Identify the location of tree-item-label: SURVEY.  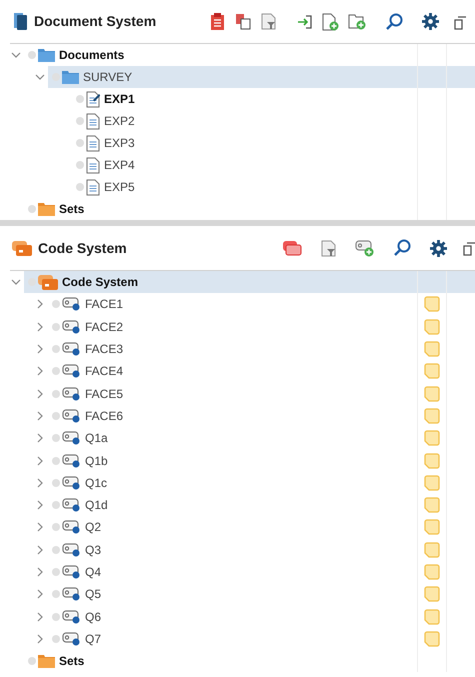
(107, 77).